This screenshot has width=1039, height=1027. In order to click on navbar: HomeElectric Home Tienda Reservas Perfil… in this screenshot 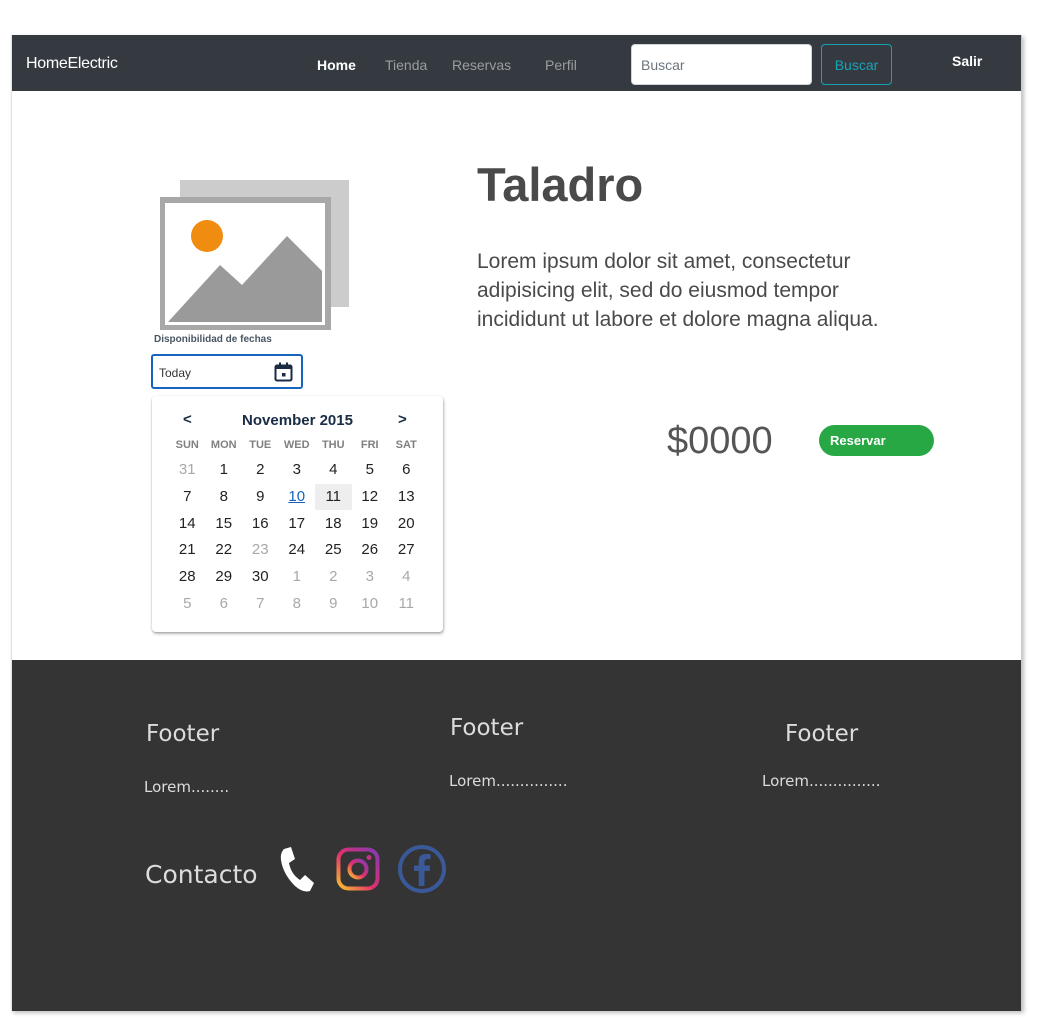, I will do `click(516, 63)`.